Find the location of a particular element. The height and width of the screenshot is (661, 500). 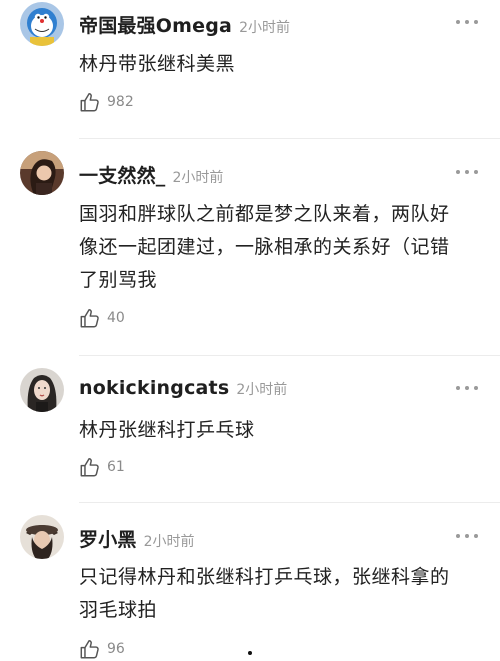

like-button: 982 is located at coordinates (106, 102).